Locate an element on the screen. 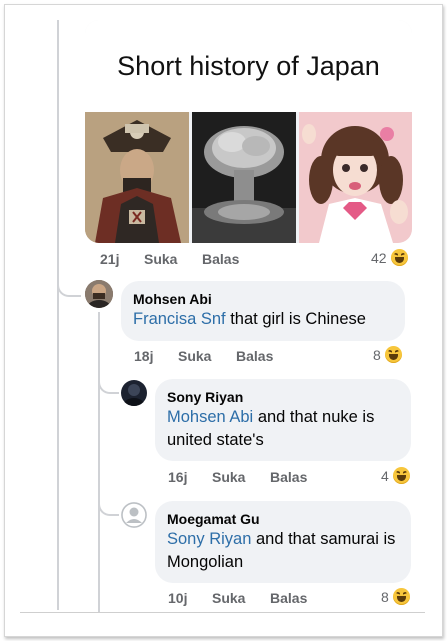 This screenshot has height=641, width=447. mention-link: Sony Riyan is located at coordinates (209, 539).